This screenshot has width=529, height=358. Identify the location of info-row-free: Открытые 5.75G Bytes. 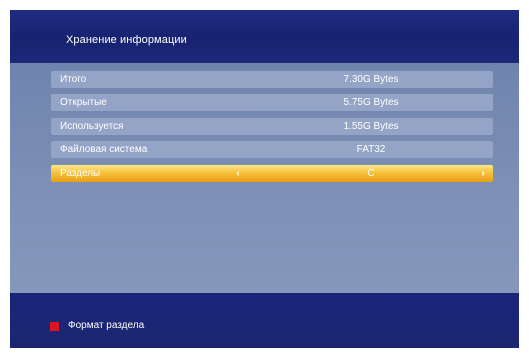
(272, 102).